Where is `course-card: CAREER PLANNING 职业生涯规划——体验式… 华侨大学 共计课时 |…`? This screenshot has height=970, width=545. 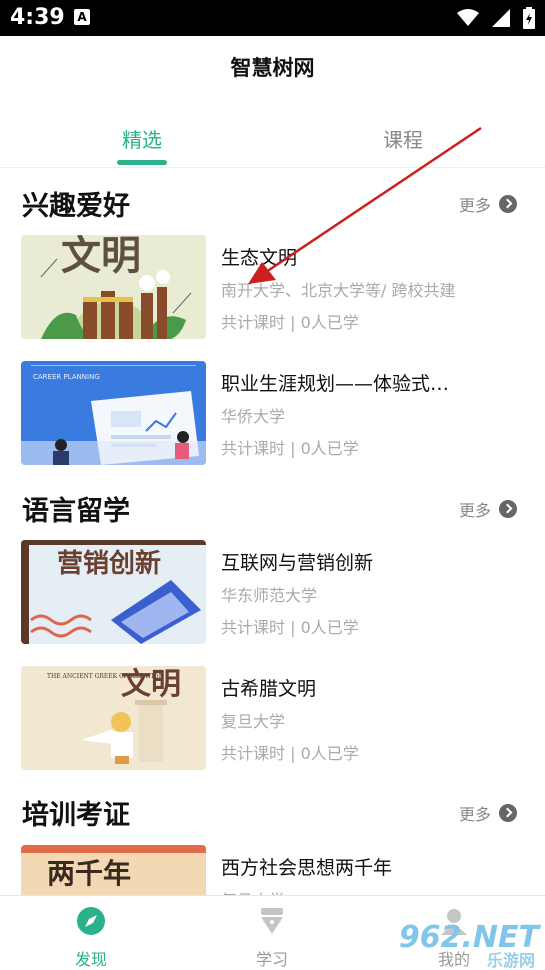 course-card: CAREER PLANNING 职业生涯规划——体验式… 华侨大学 共计课时 |… is located at coordinates (276, 413).